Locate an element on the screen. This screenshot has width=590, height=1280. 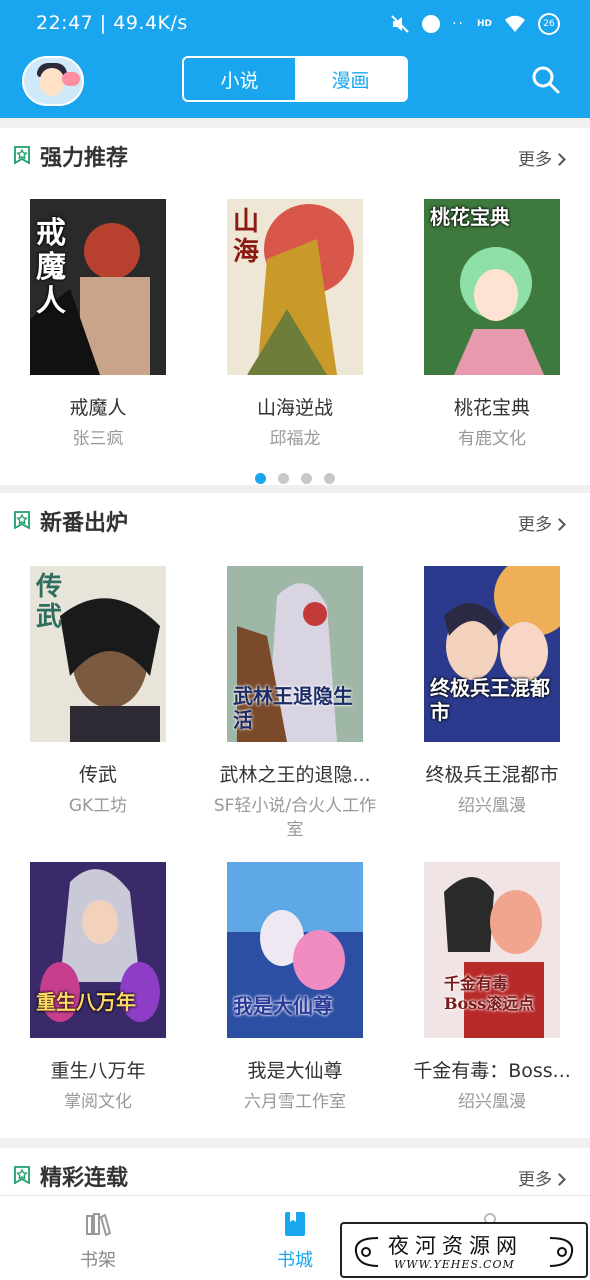
avatar-hand is located at coordinates (71, 79).